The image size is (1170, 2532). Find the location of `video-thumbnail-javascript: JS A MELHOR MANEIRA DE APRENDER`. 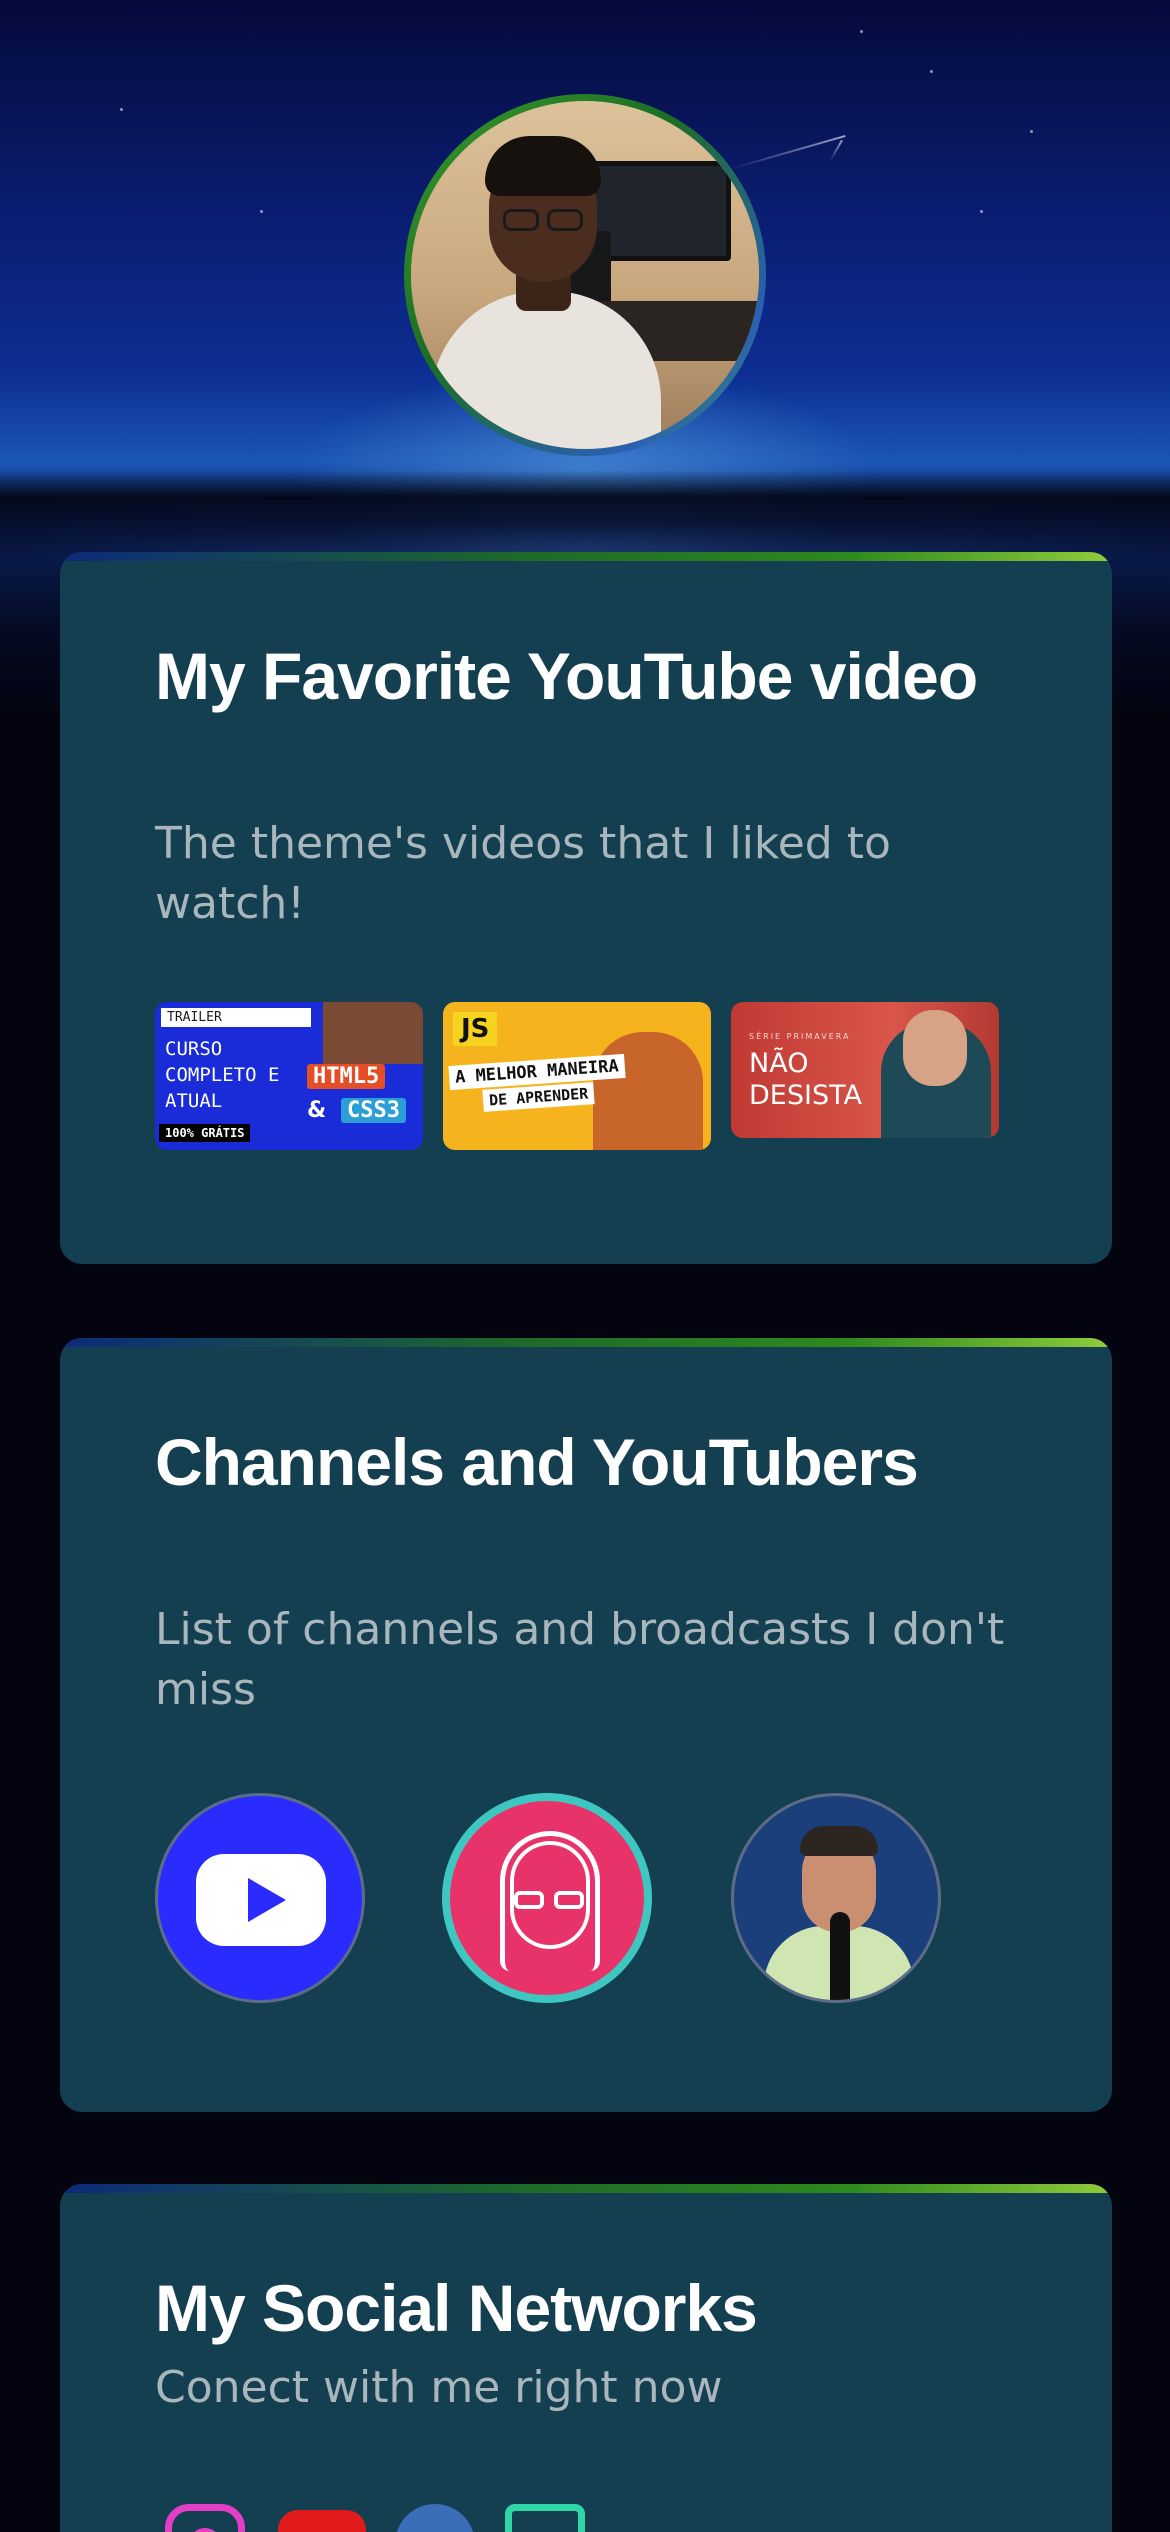

video-thumbnail-javascript: JS A MELHOR MANEIRA DE APRENDER is located at coordinates (577, 1076).